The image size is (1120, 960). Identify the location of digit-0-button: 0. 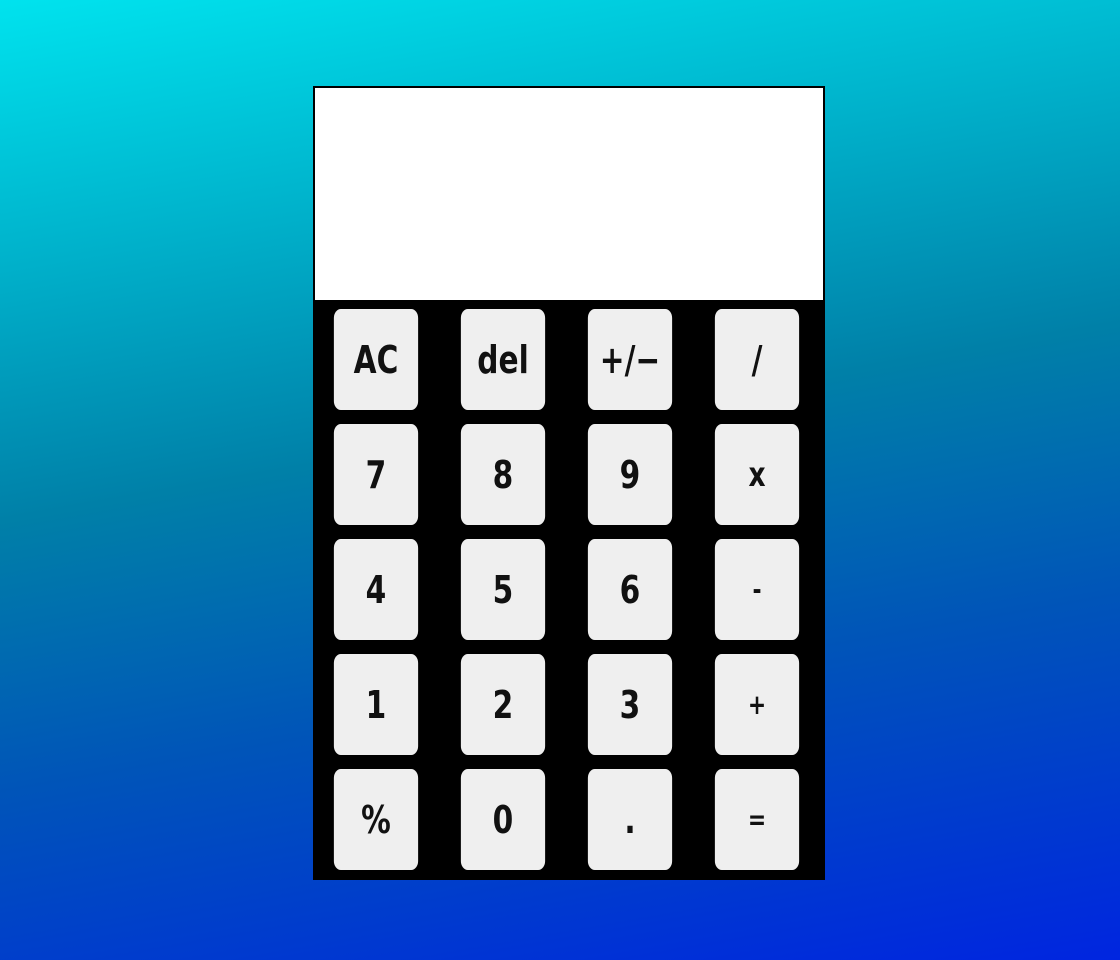
(503, 819).